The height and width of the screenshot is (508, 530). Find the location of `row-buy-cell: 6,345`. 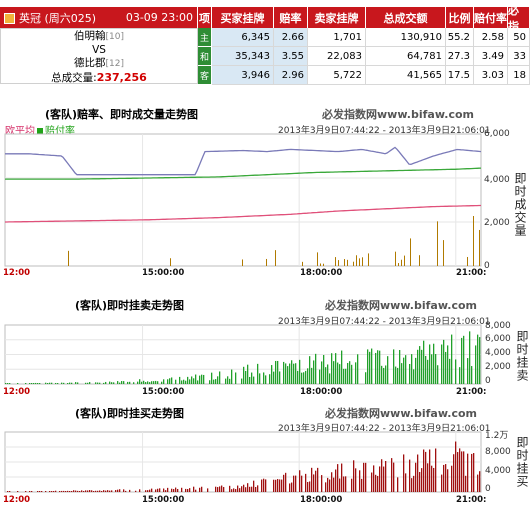

row-buy-cell: 6,345 is located at coordinates (243, 37).